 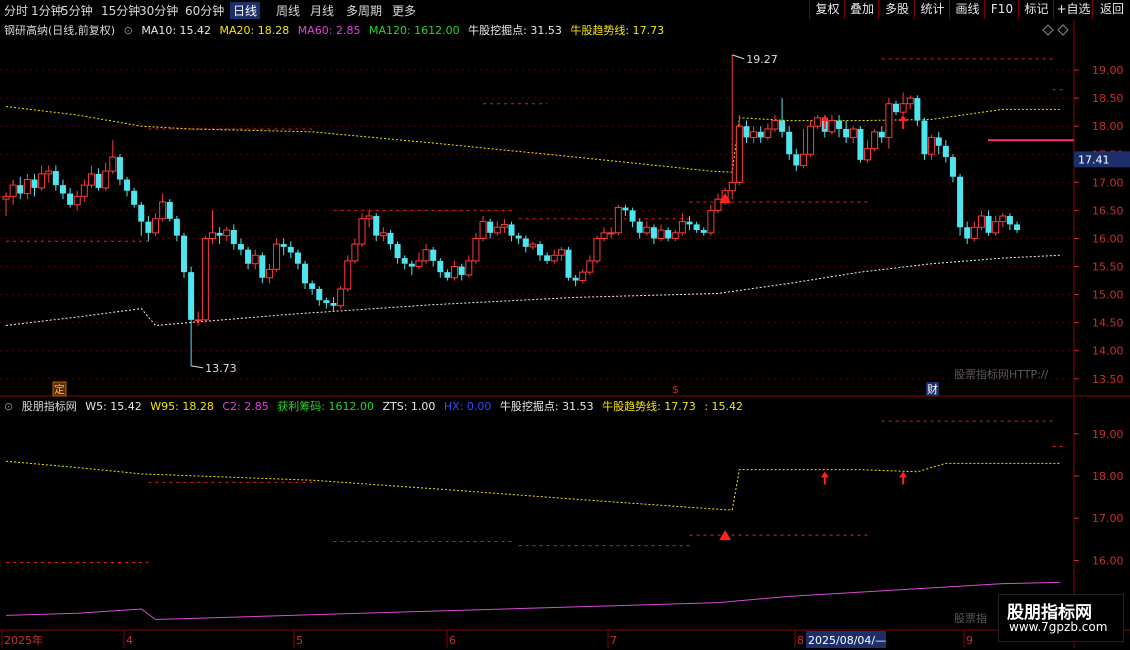 I want to click on ma120-value: MA120: 1612.00, so click(x=414, y=30).